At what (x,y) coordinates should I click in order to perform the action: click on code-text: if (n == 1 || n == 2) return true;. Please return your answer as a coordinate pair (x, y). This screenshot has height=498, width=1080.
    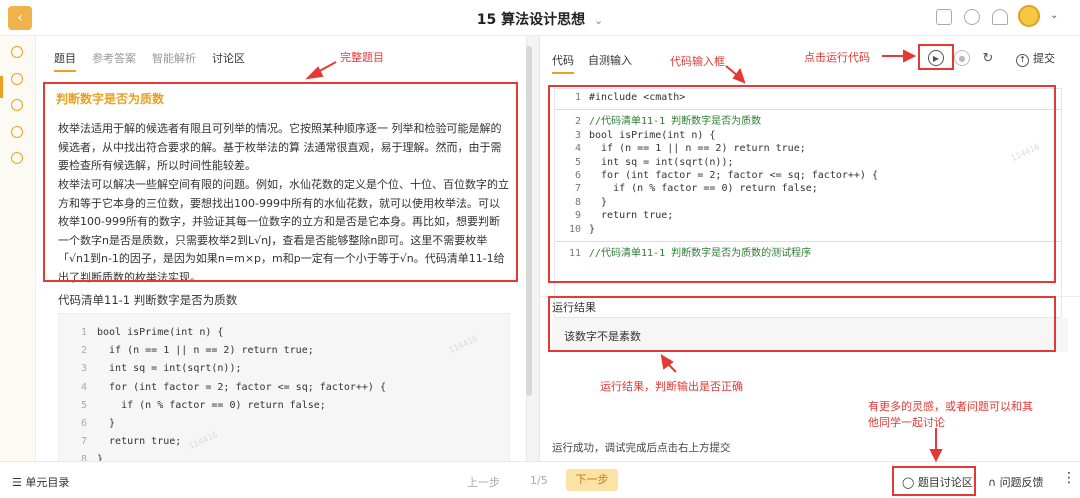
    Looking at the image, I should click on (205, 351).